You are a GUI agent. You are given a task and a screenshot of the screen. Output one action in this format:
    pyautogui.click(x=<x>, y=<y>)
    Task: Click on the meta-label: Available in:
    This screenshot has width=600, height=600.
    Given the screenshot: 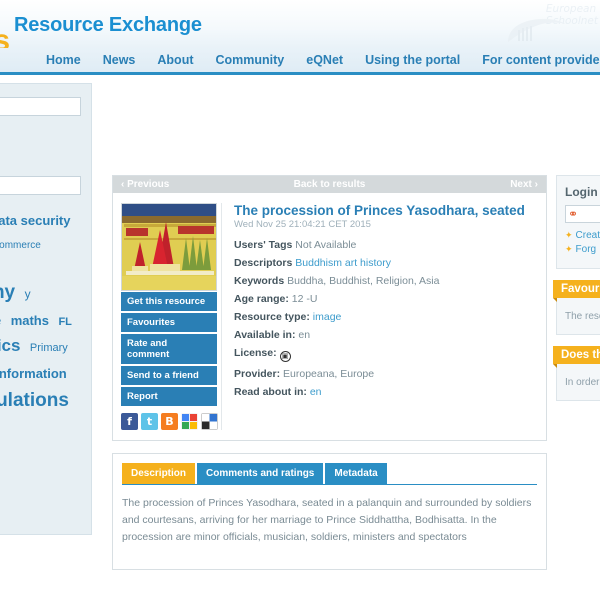 What is the action you would take?
    pyautogui.click(x=265, y=335)
    